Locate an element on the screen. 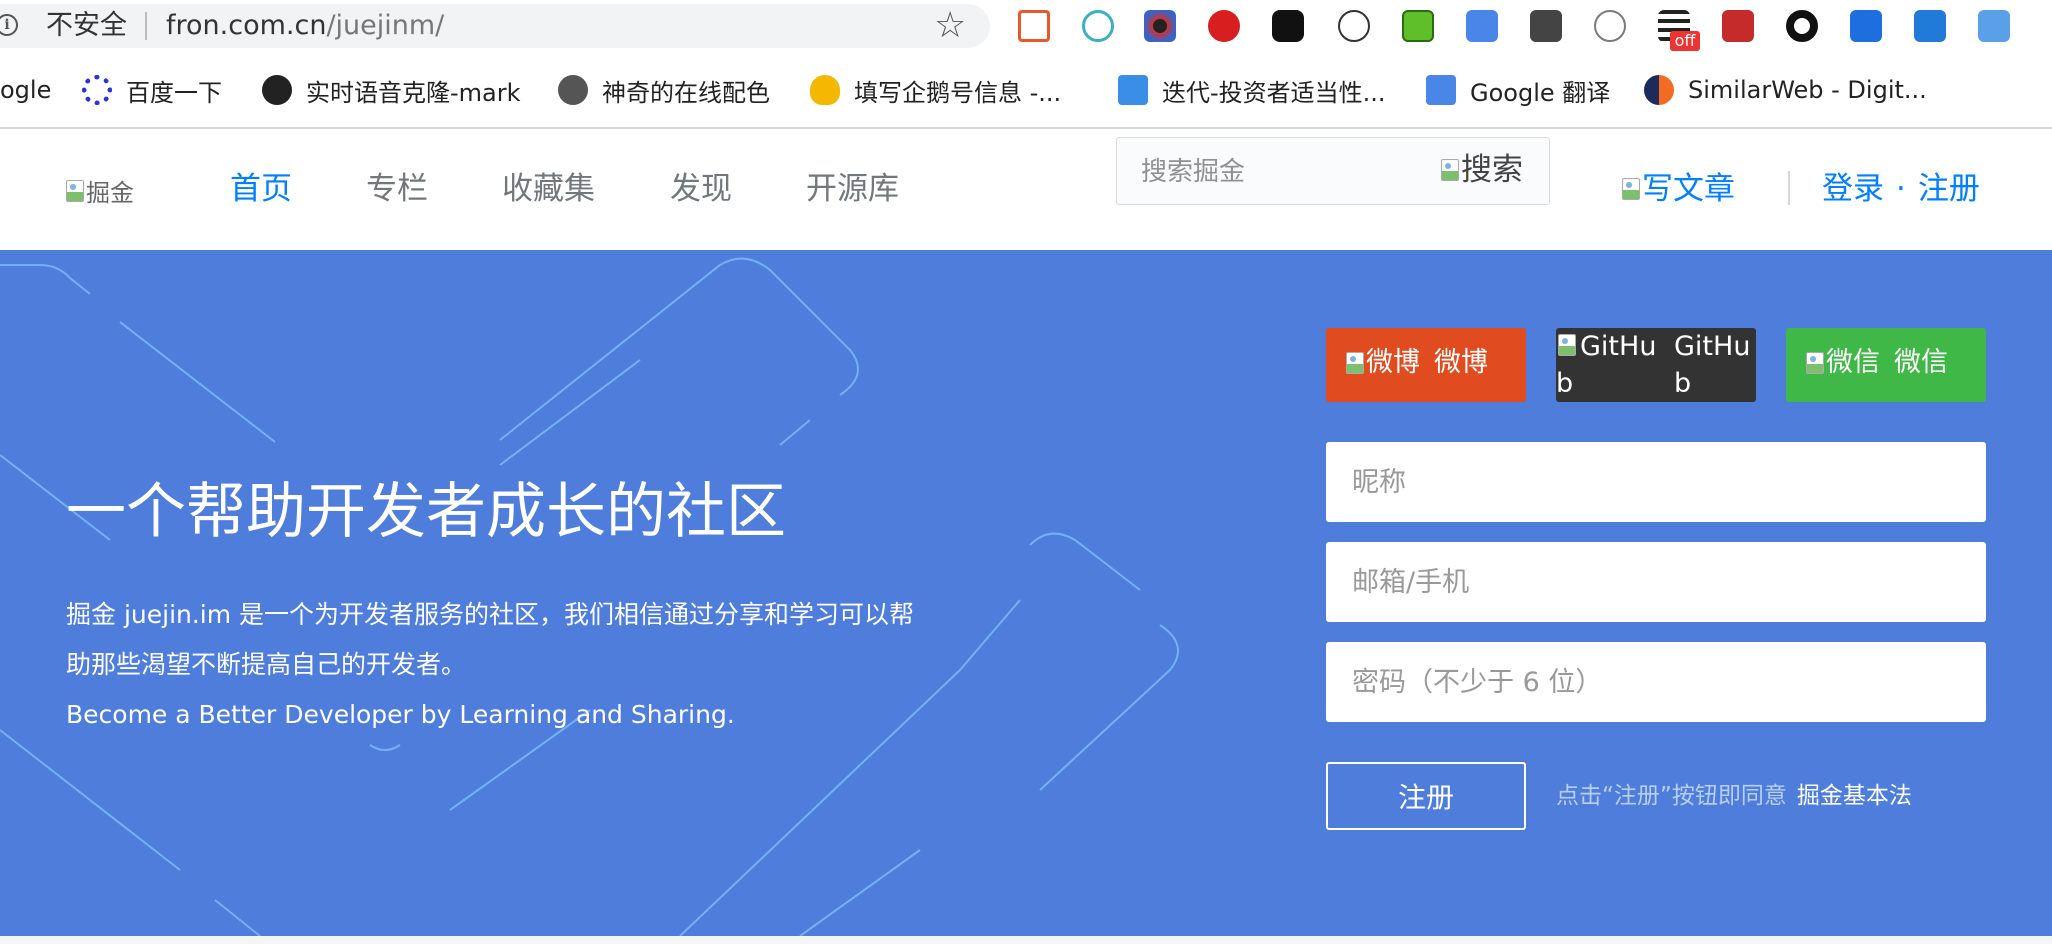 Image resolution: width=2052 pixels, height=944 pixels. github-icon-alt-wrap: GitHub is located at coordinates (1611, 365).